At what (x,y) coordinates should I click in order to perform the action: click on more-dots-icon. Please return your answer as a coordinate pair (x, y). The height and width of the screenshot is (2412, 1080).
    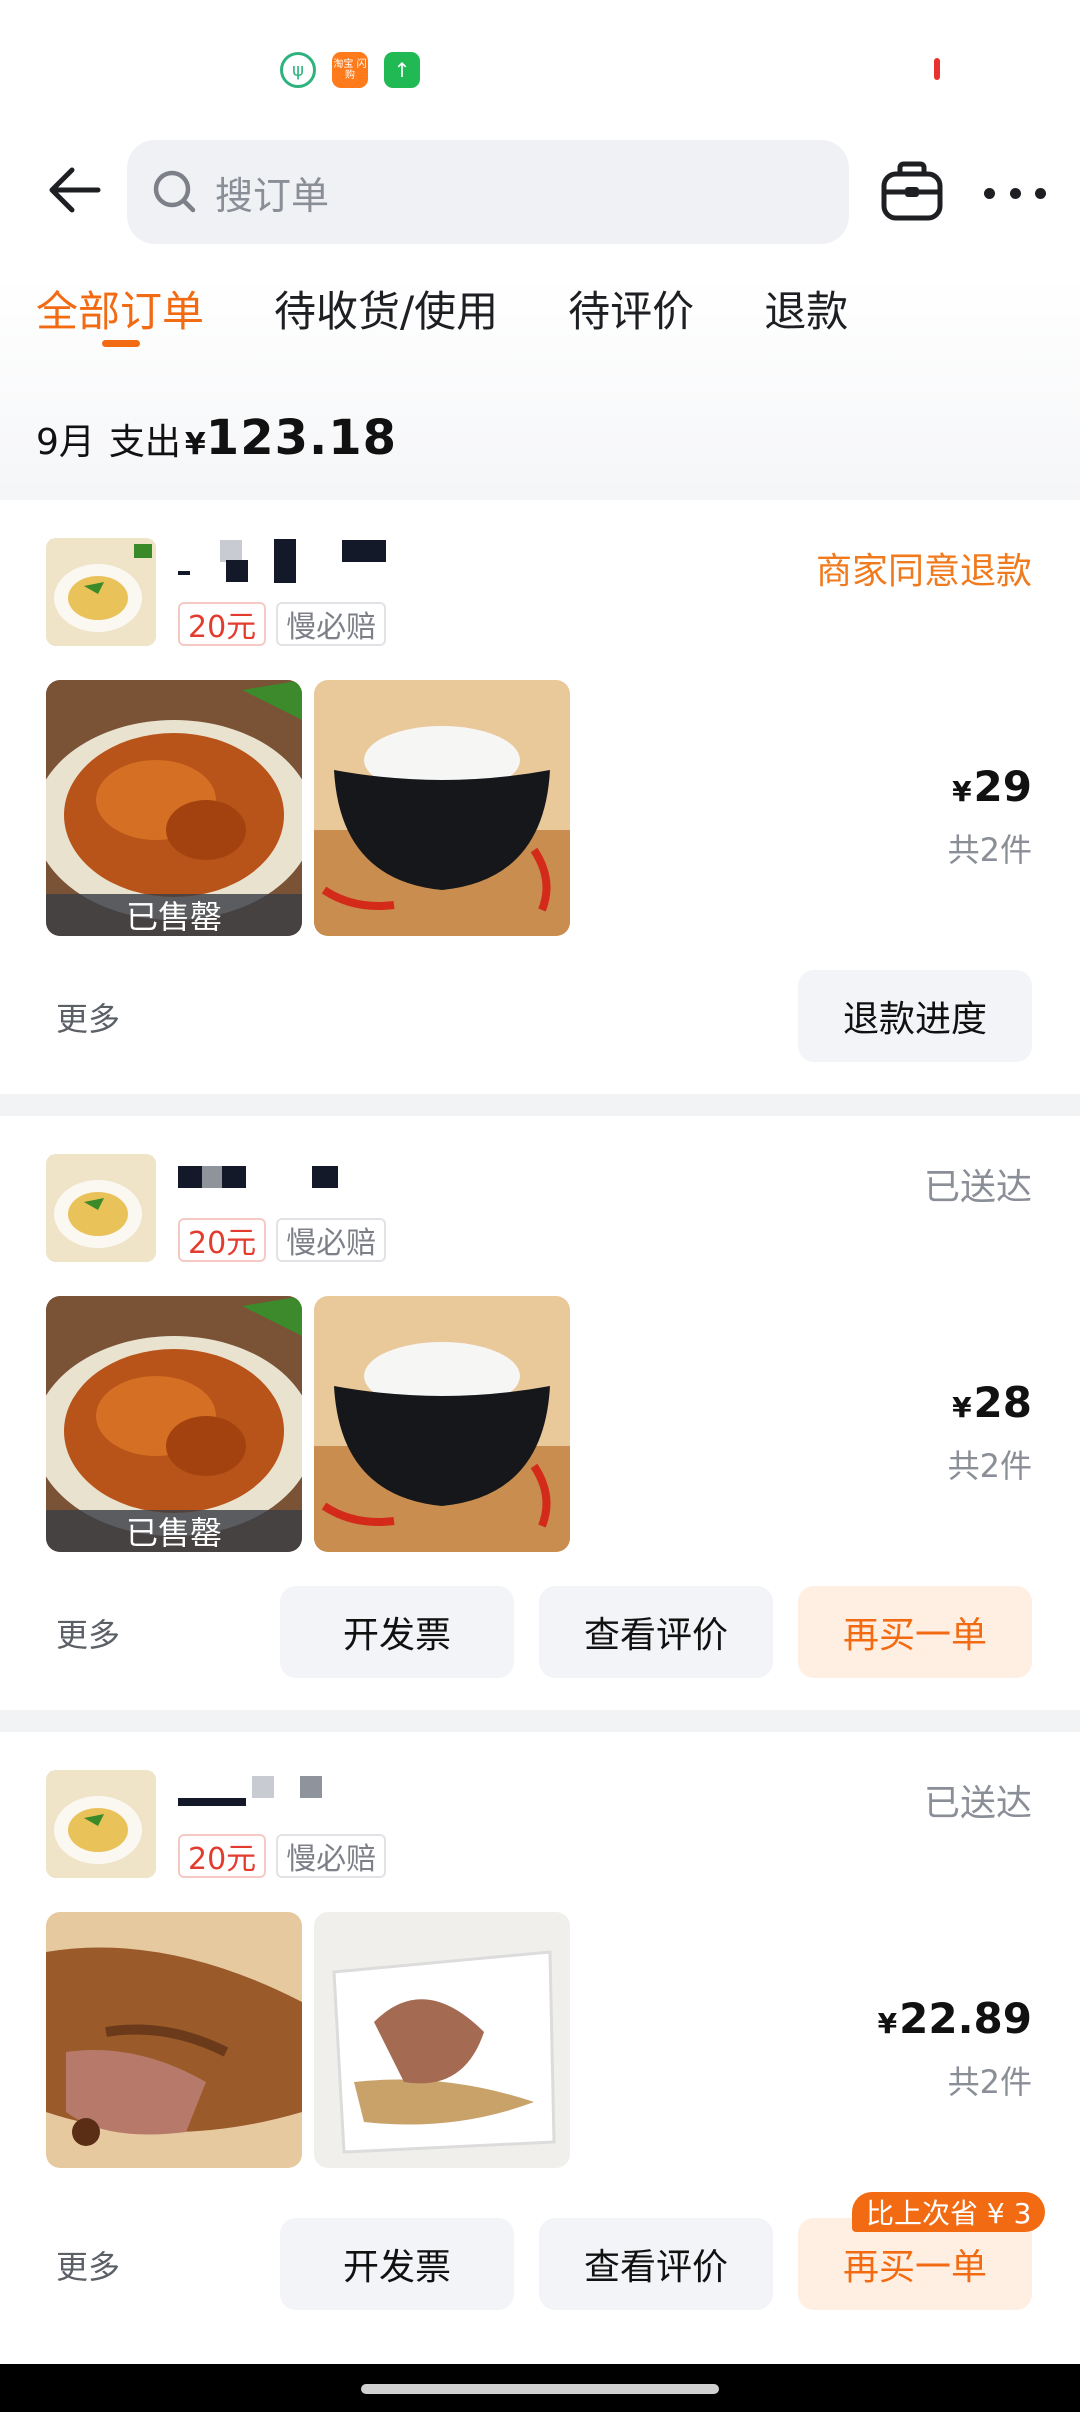
    Looking at the image, I should click on (1015, 193).